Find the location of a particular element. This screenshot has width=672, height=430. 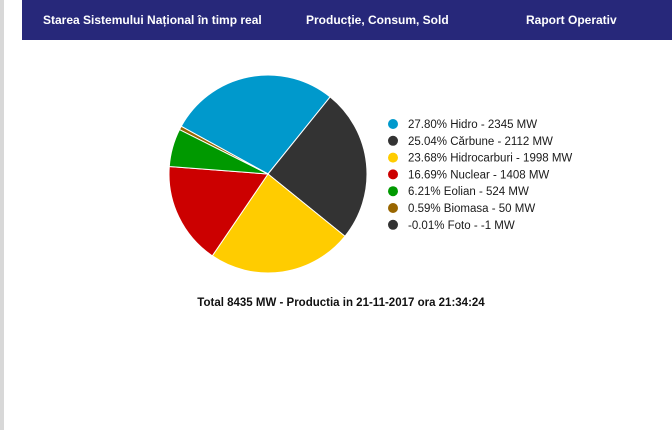

legend-label-3: 16.69% Nuclear - 1408 MW is located at coordinates (478, 175).